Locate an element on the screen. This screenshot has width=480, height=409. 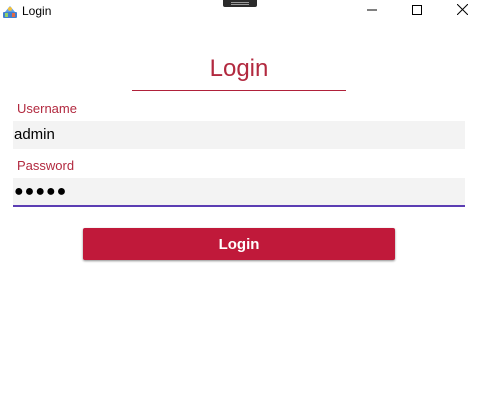
maximize-button is located at coordinates (417, 11).